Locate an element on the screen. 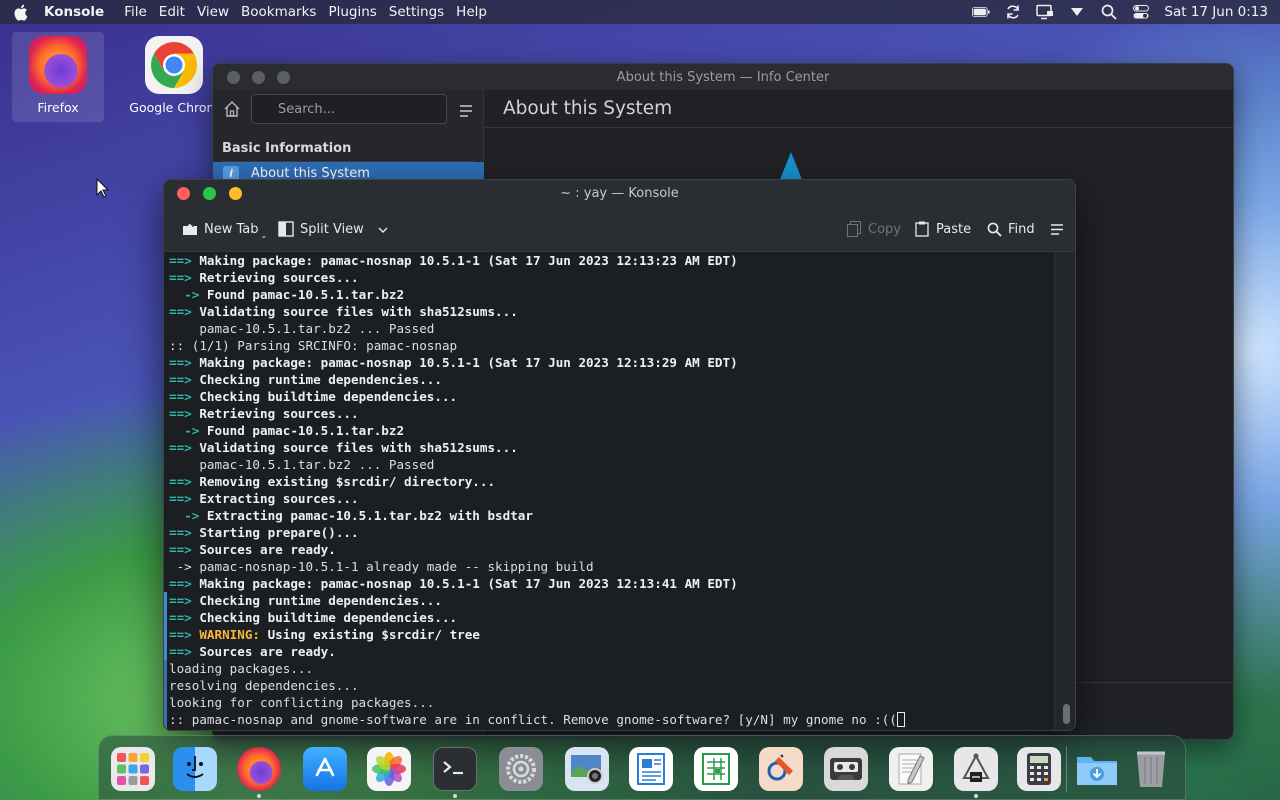  dock-separator is located at coordinates (1066, 769).